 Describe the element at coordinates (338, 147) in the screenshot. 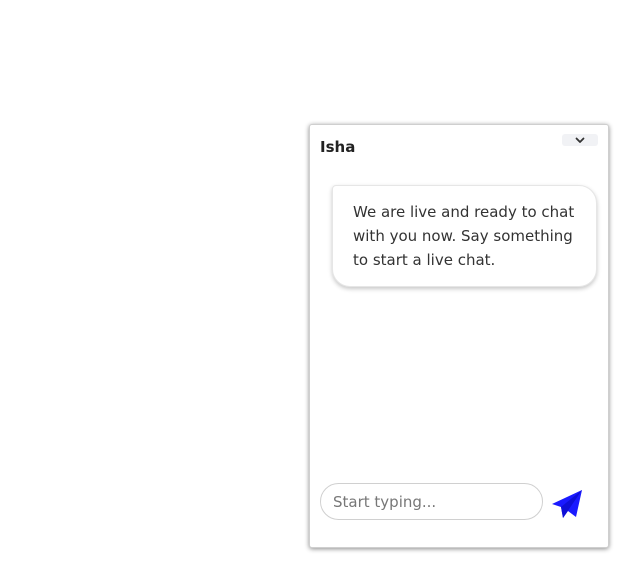

I see `agent-name: Isha` at that location.